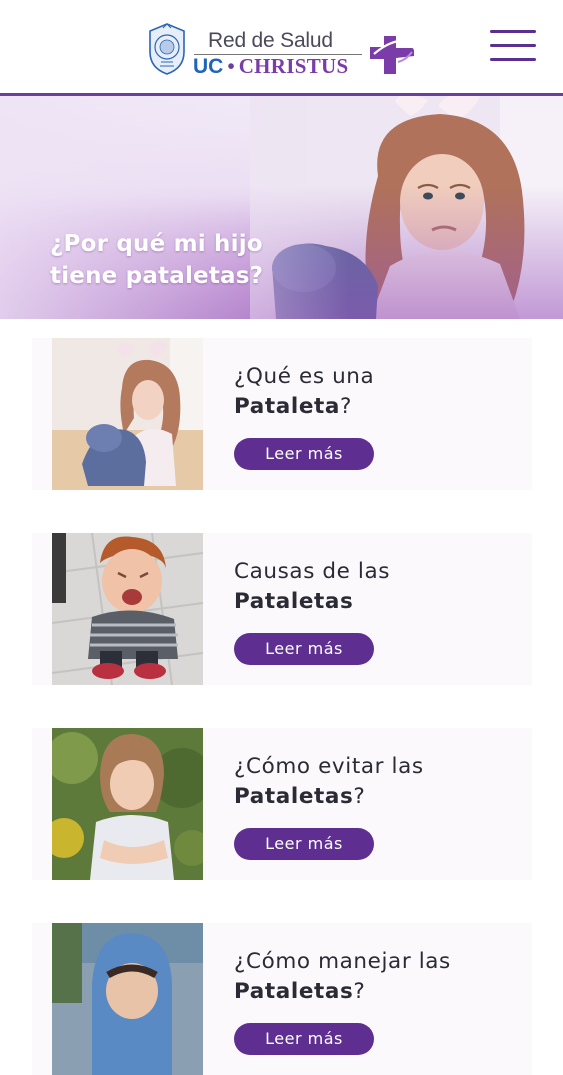 The width and height of the screenshot is (563, 1075). I want to click on card-title-line1: Causas de las, so click(312, 571).